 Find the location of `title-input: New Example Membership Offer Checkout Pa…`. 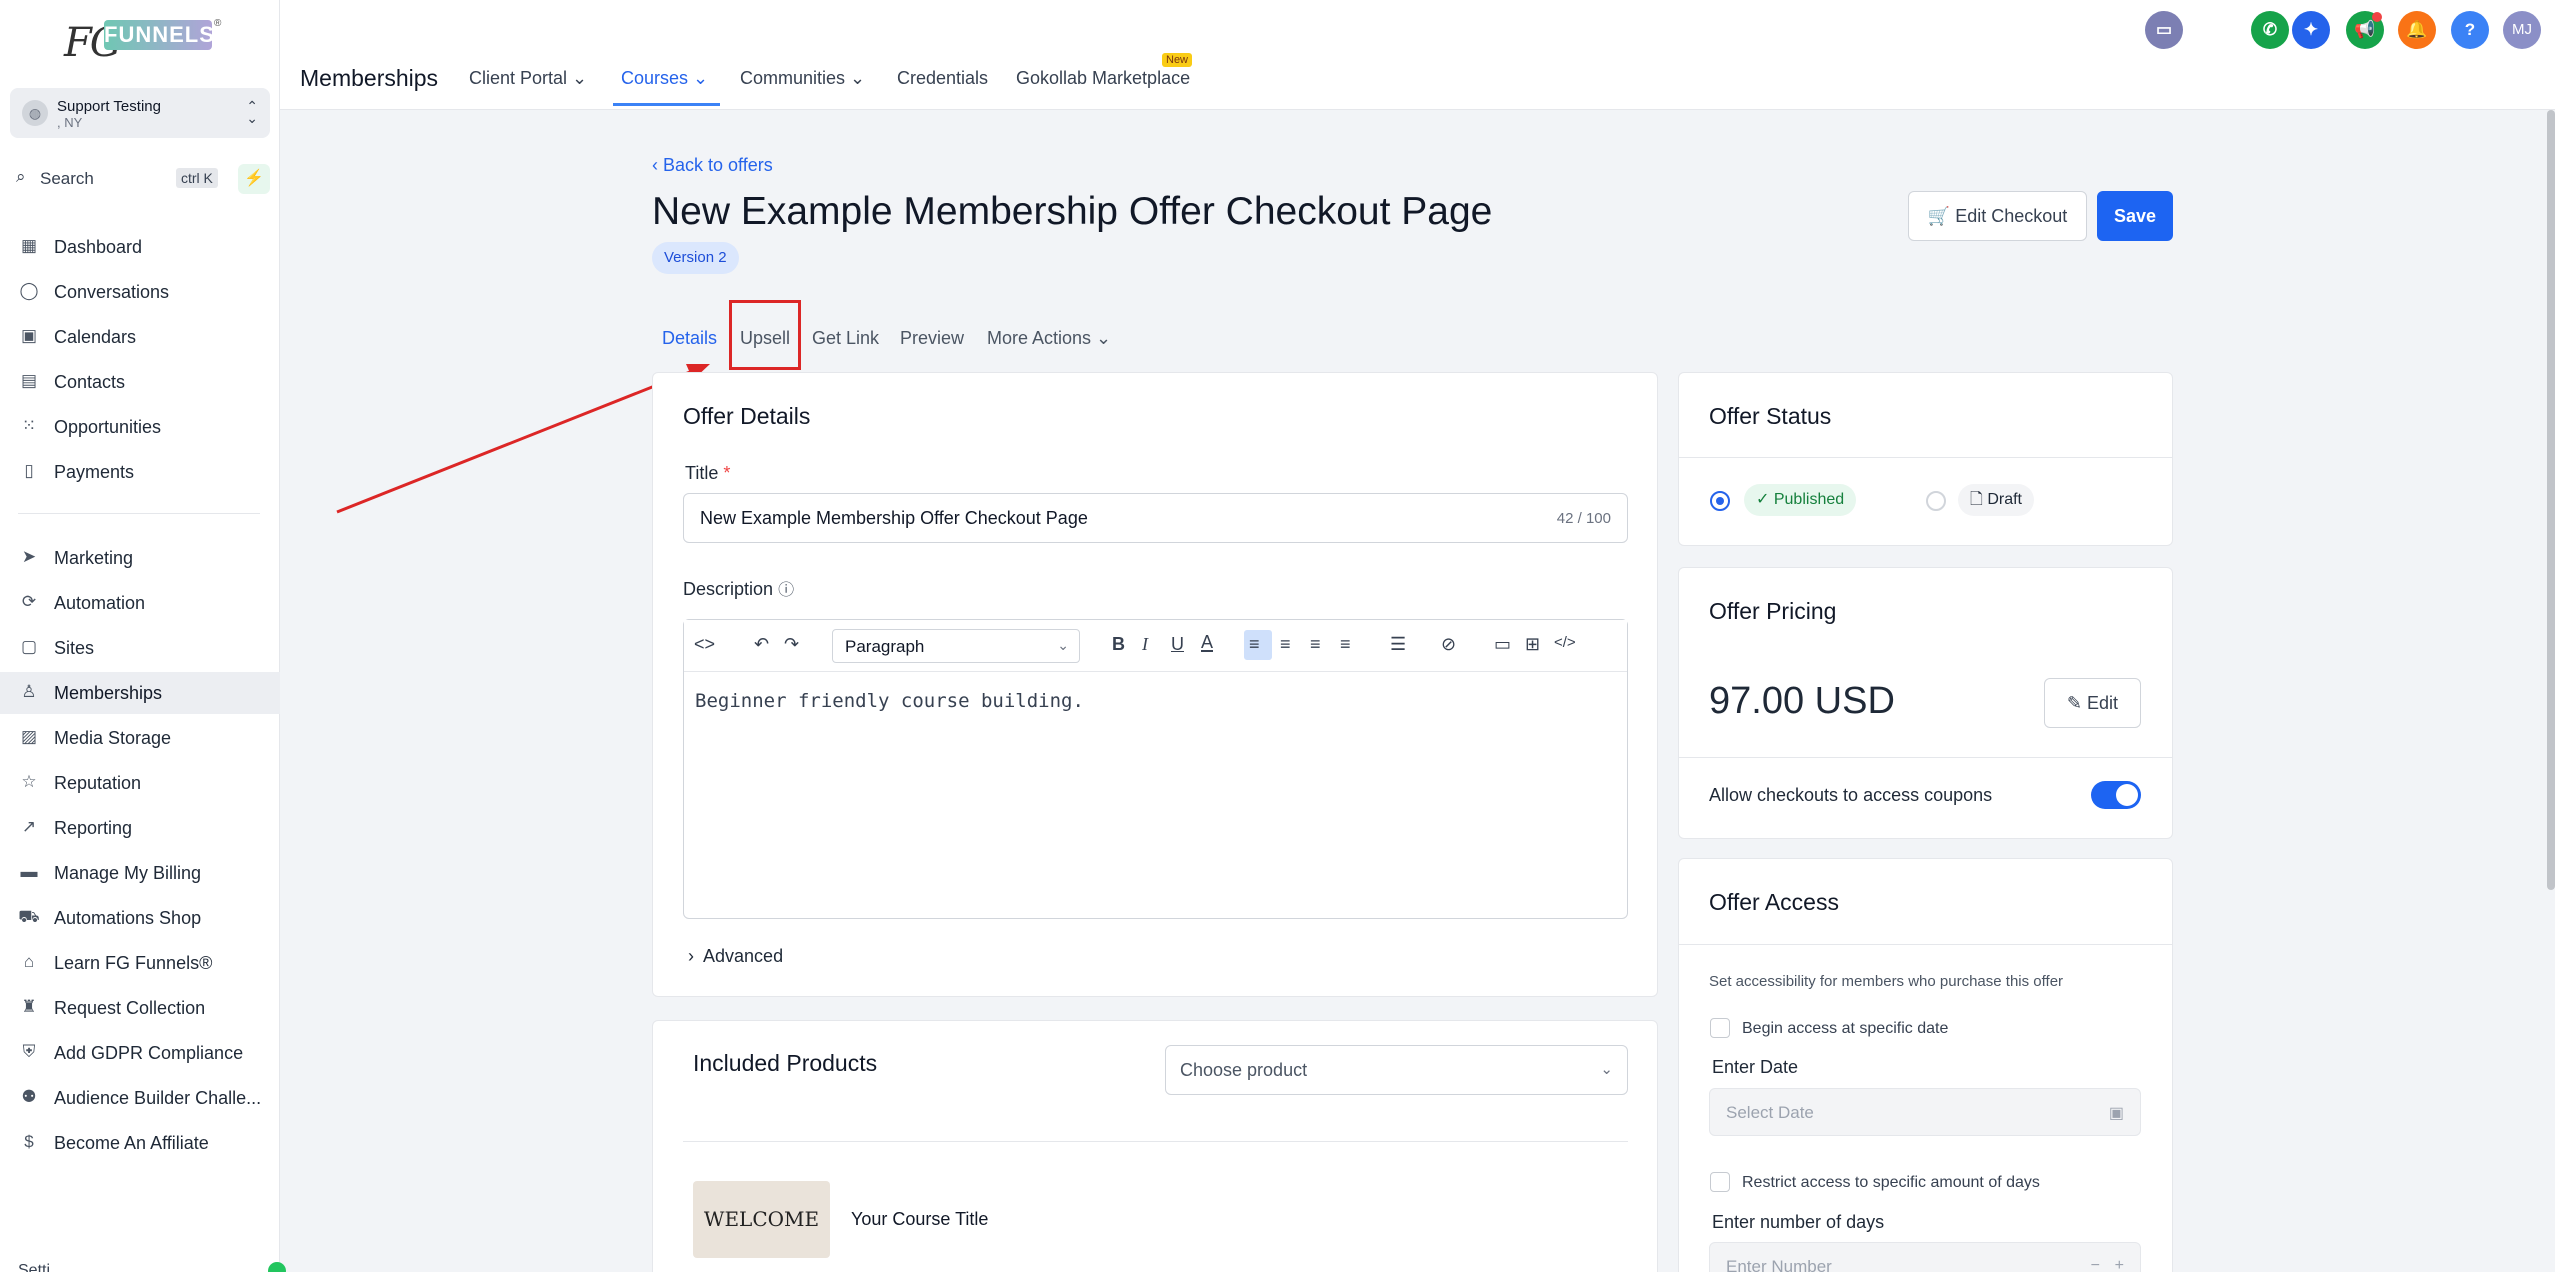

title-input: New Example Membership Offer Checkout Pa… is located at coordinates (1155, 518).